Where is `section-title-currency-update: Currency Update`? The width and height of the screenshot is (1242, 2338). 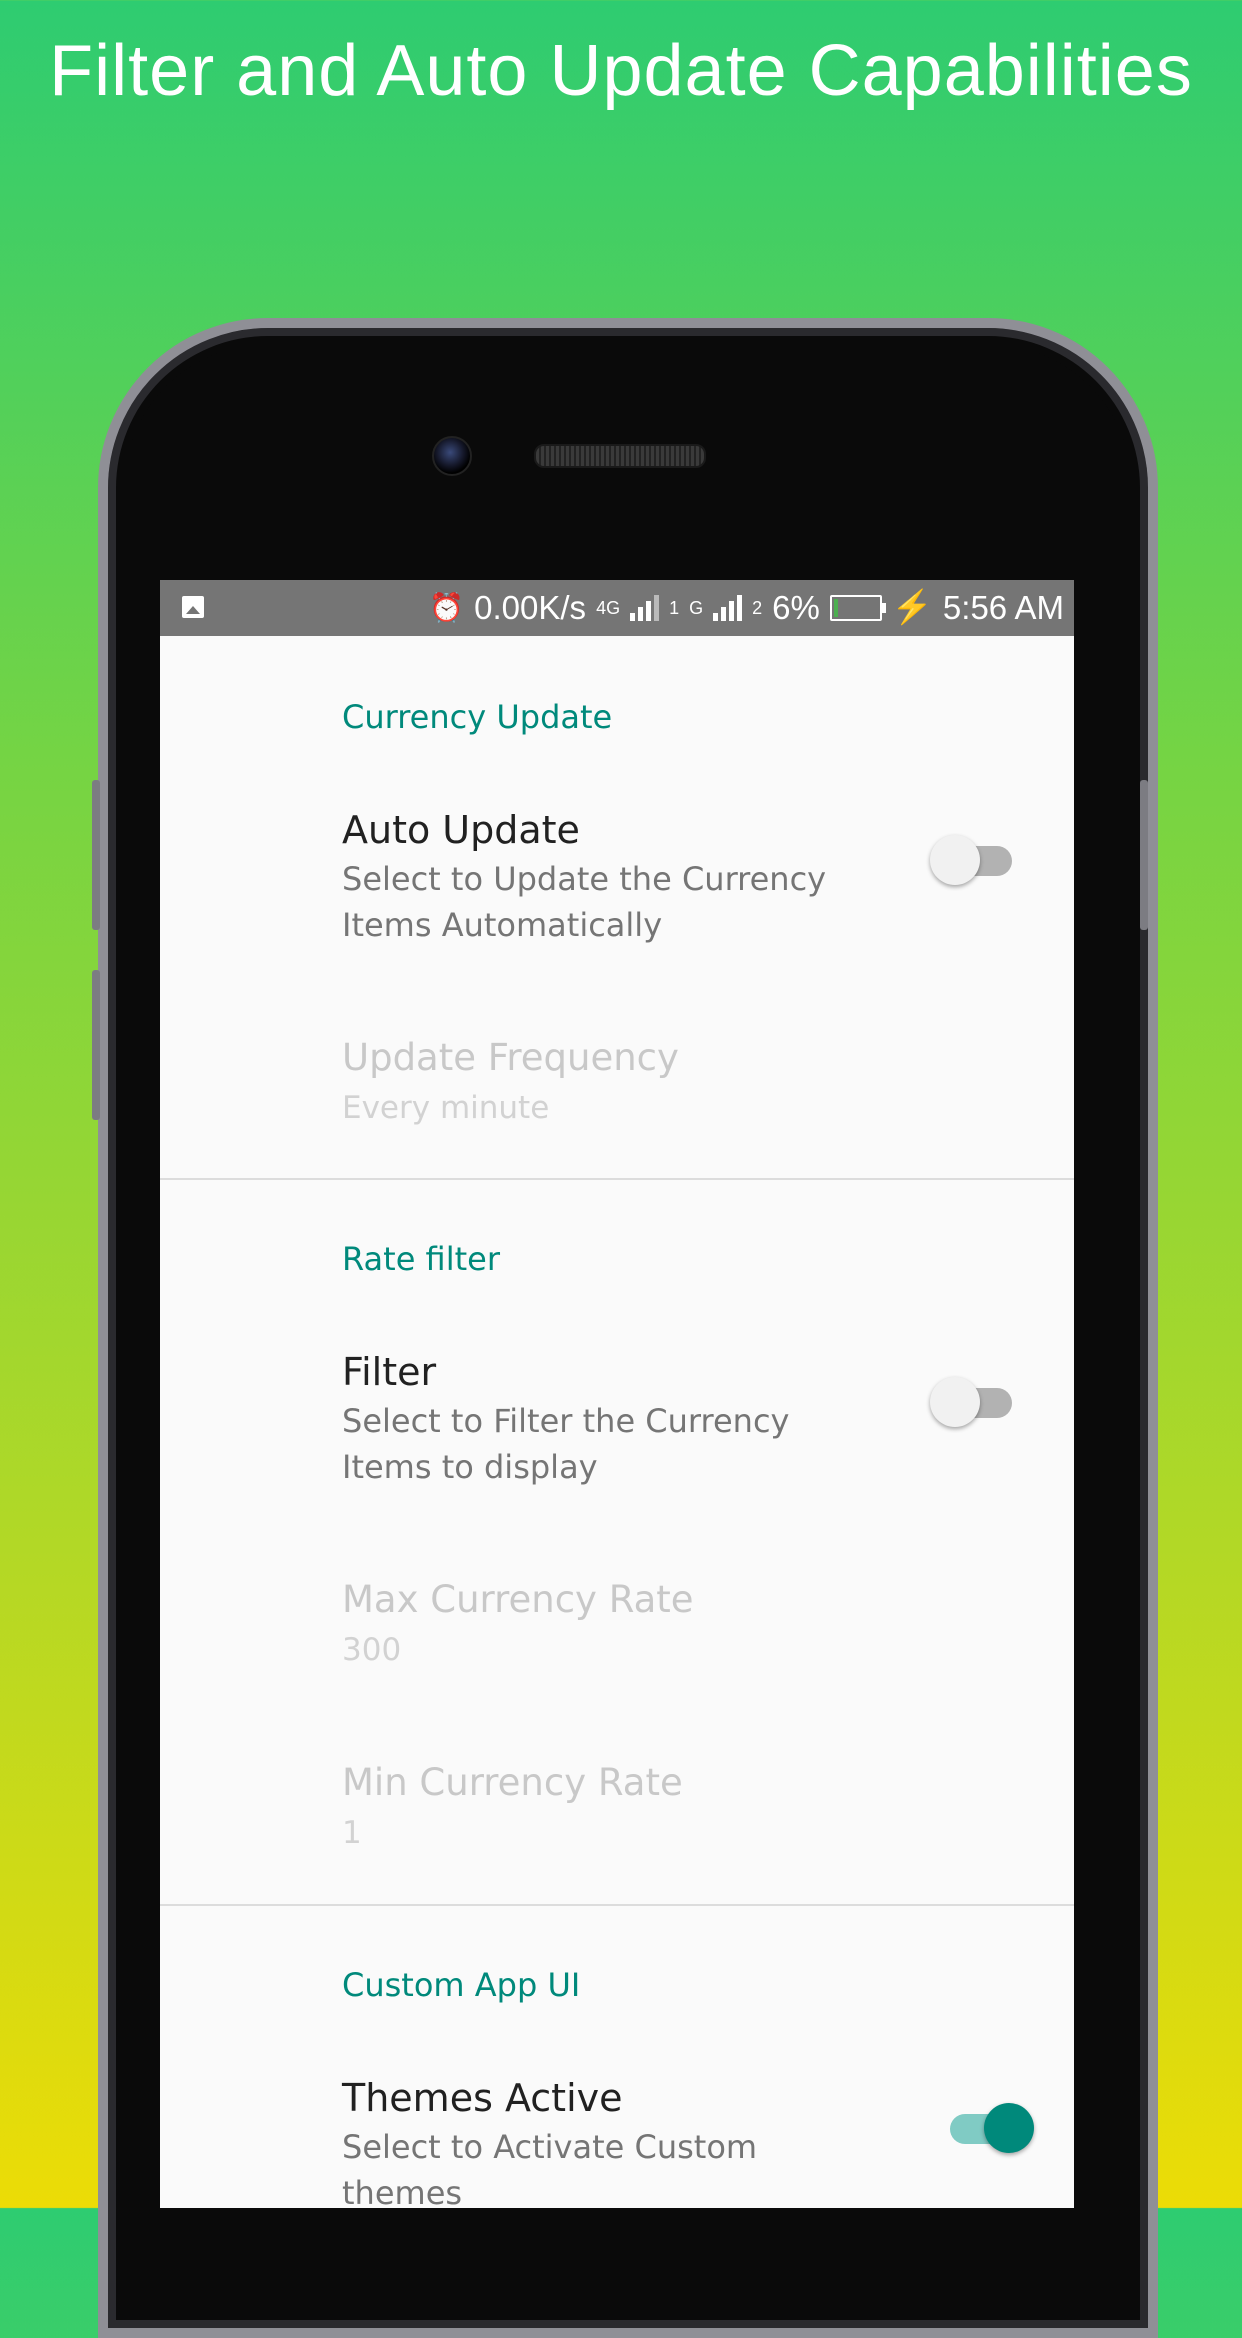
section-title-currency-update: Currency Update is located at coordinates (477, 717).